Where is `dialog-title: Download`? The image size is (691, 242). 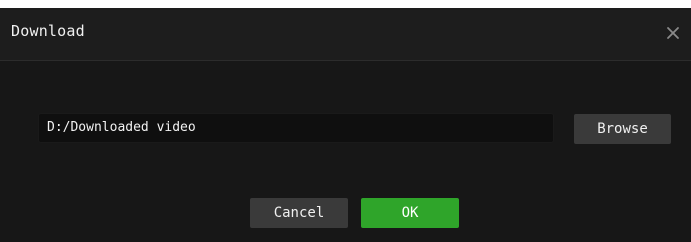 dialog-title: Download is located at coordinates (48, 31).